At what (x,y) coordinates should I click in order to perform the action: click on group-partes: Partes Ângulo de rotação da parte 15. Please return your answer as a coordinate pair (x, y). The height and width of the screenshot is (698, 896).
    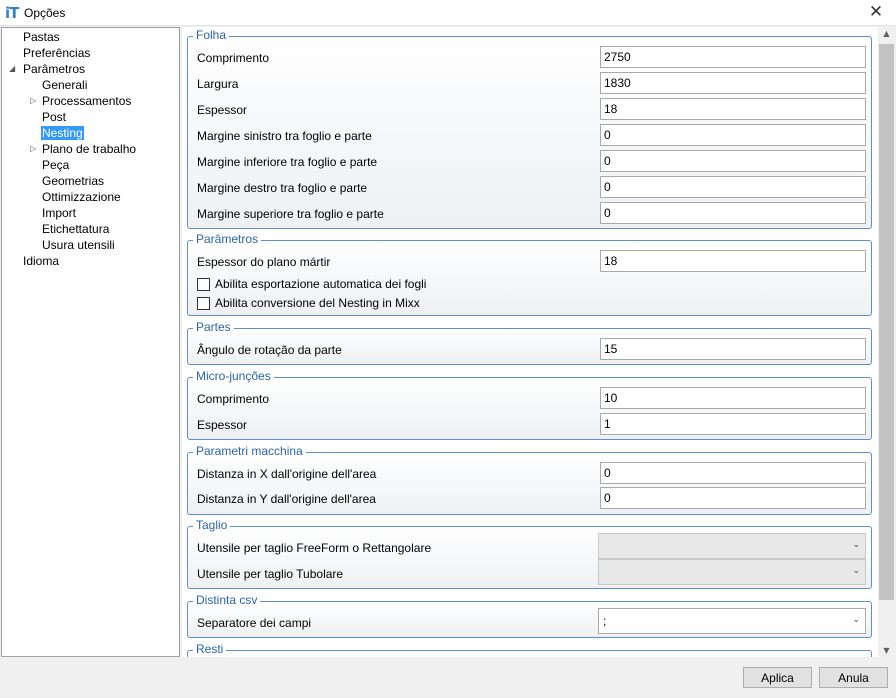
    Looking at the image, I should click on (529, 342).